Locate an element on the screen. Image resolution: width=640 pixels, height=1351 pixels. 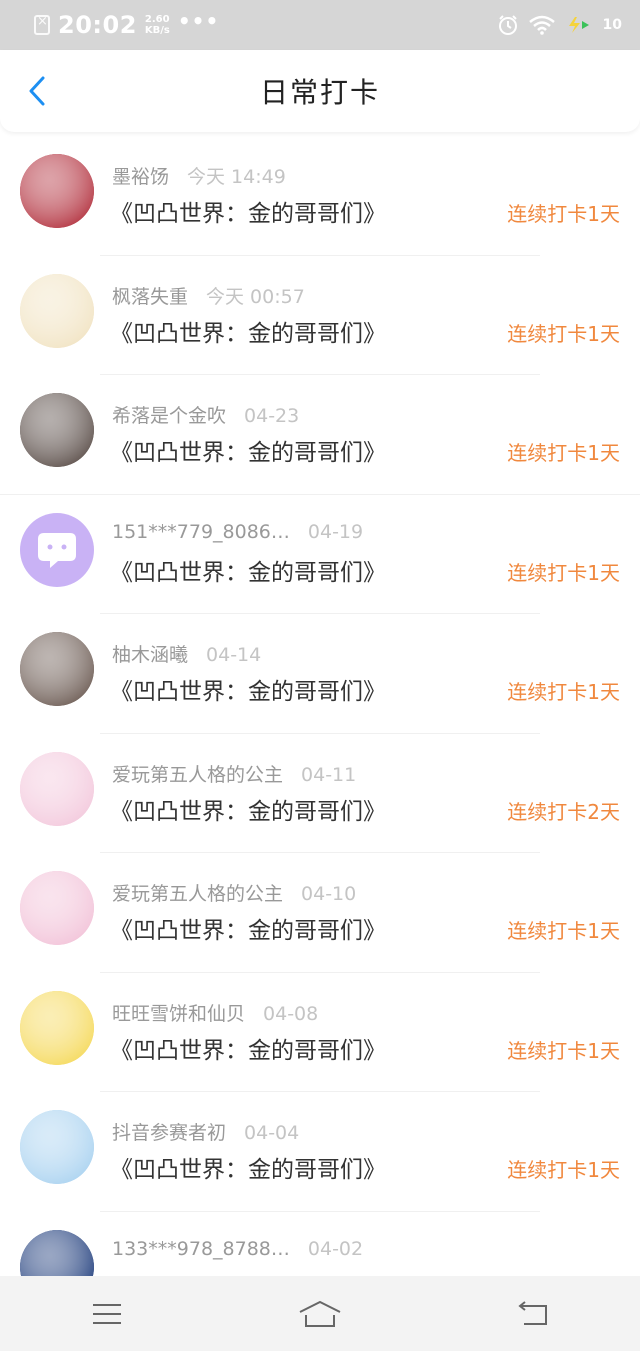
page-title: 日常打卡 is located at coordinates (319, 92).